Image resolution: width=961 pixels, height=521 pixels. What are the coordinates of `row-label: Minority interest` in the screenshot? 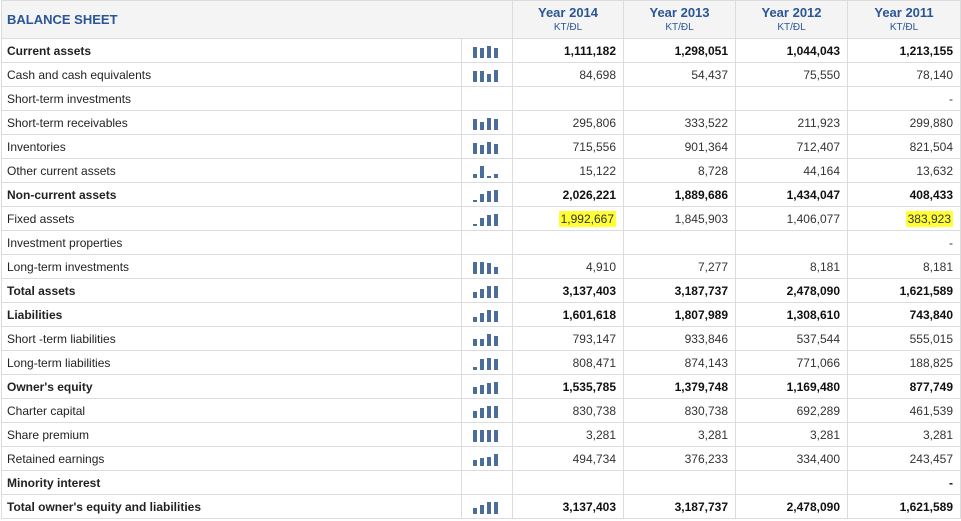 It's located at (231, 482).